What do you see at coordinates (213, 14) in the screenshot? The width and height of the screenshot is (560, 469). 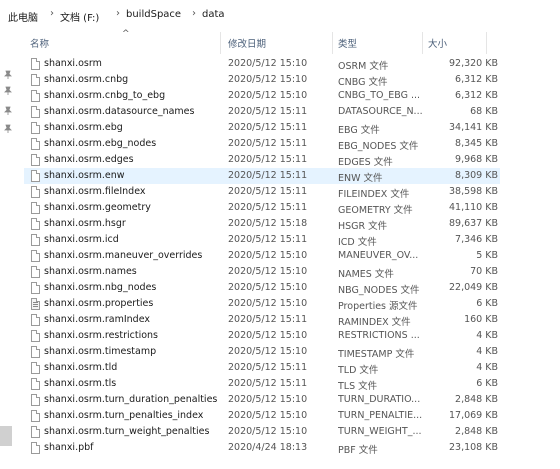 I see `breadcrumb-data: data` at bounding box center [213, 14].